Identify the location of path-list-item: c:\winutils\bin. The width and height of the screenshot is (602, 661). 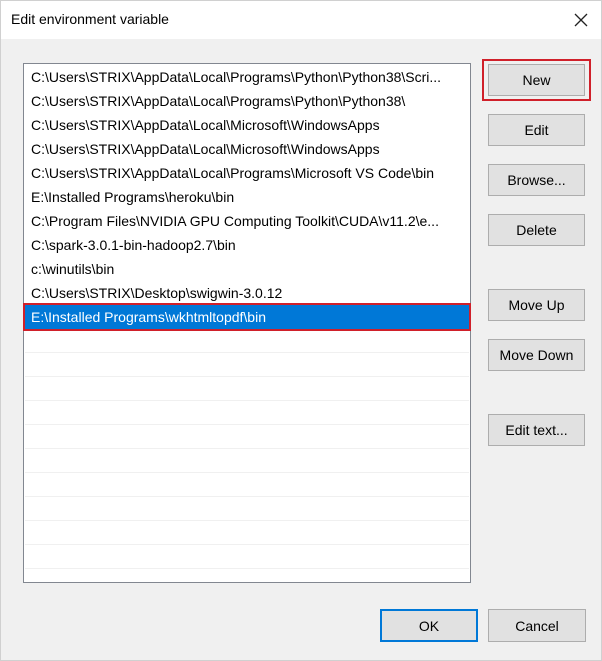
(247, 269).